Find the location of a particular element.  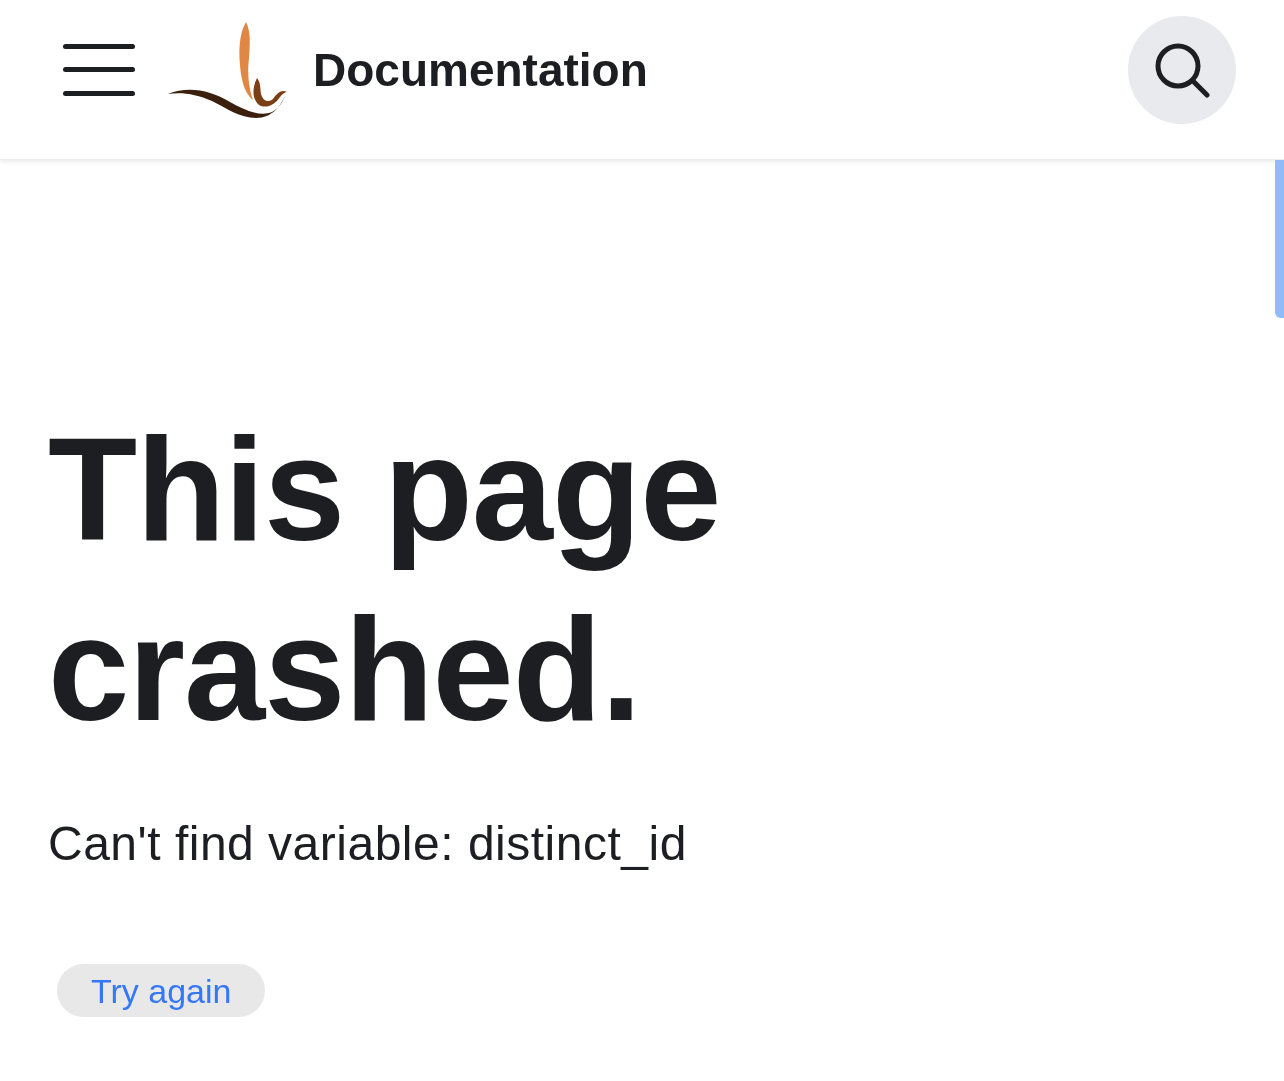

search-icon is located at coordinates (1182, 69).